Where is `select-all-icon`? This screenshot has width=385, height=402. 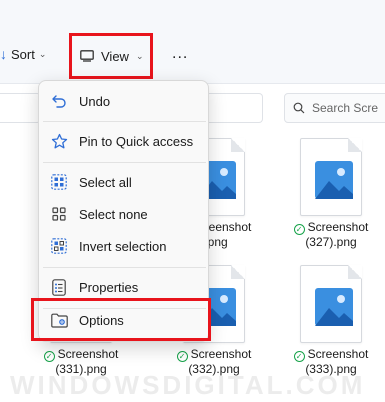
select-all-icon is located at coordinates (59, 182).